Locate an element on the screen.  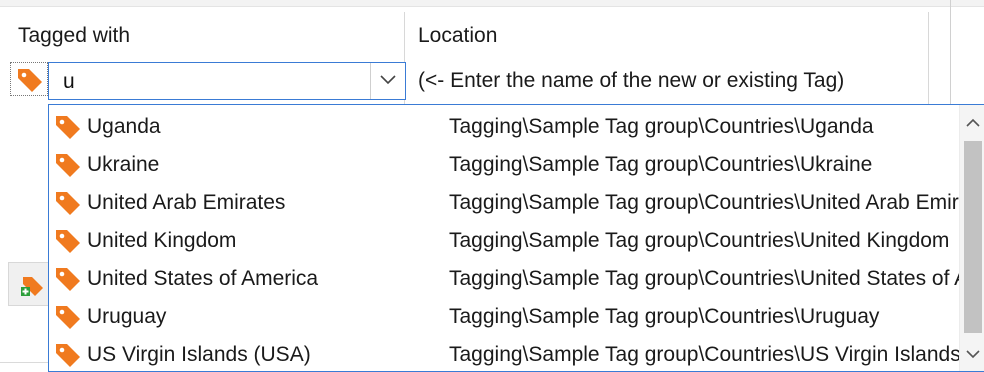
tag-name: United Arab Emirates is located at coordinates (186, 202).